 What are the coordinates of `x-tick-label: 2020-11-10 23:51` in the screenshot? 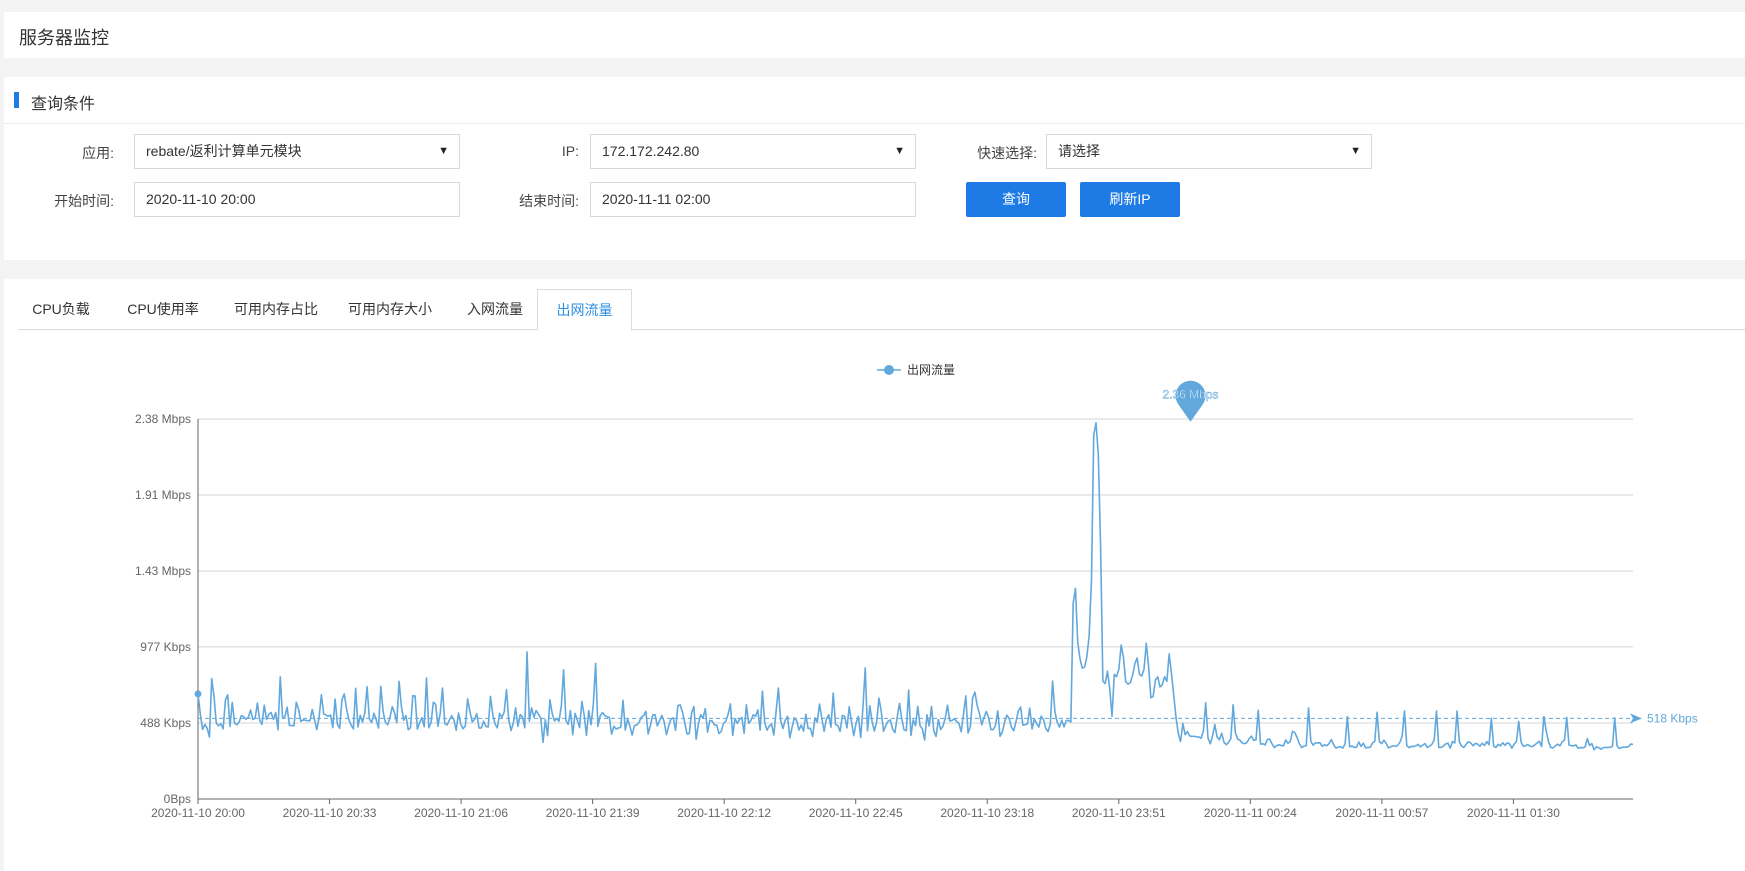 It's located at (1119, 813).